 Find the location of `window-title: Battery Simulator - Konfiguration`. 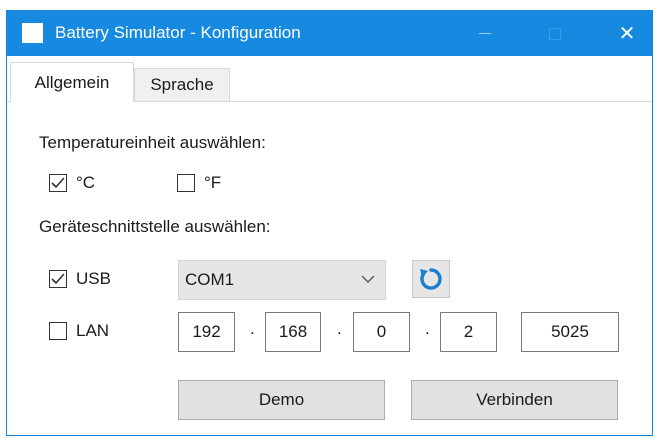

window-title: Battery Simulator - Konfiguration is located at coordinates (178, 32).